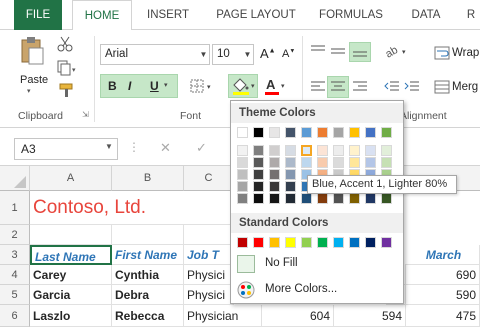  Describe the element at coordinates (66, 149) in the screenshot. I see `name-box: A3 ▼` at that location.